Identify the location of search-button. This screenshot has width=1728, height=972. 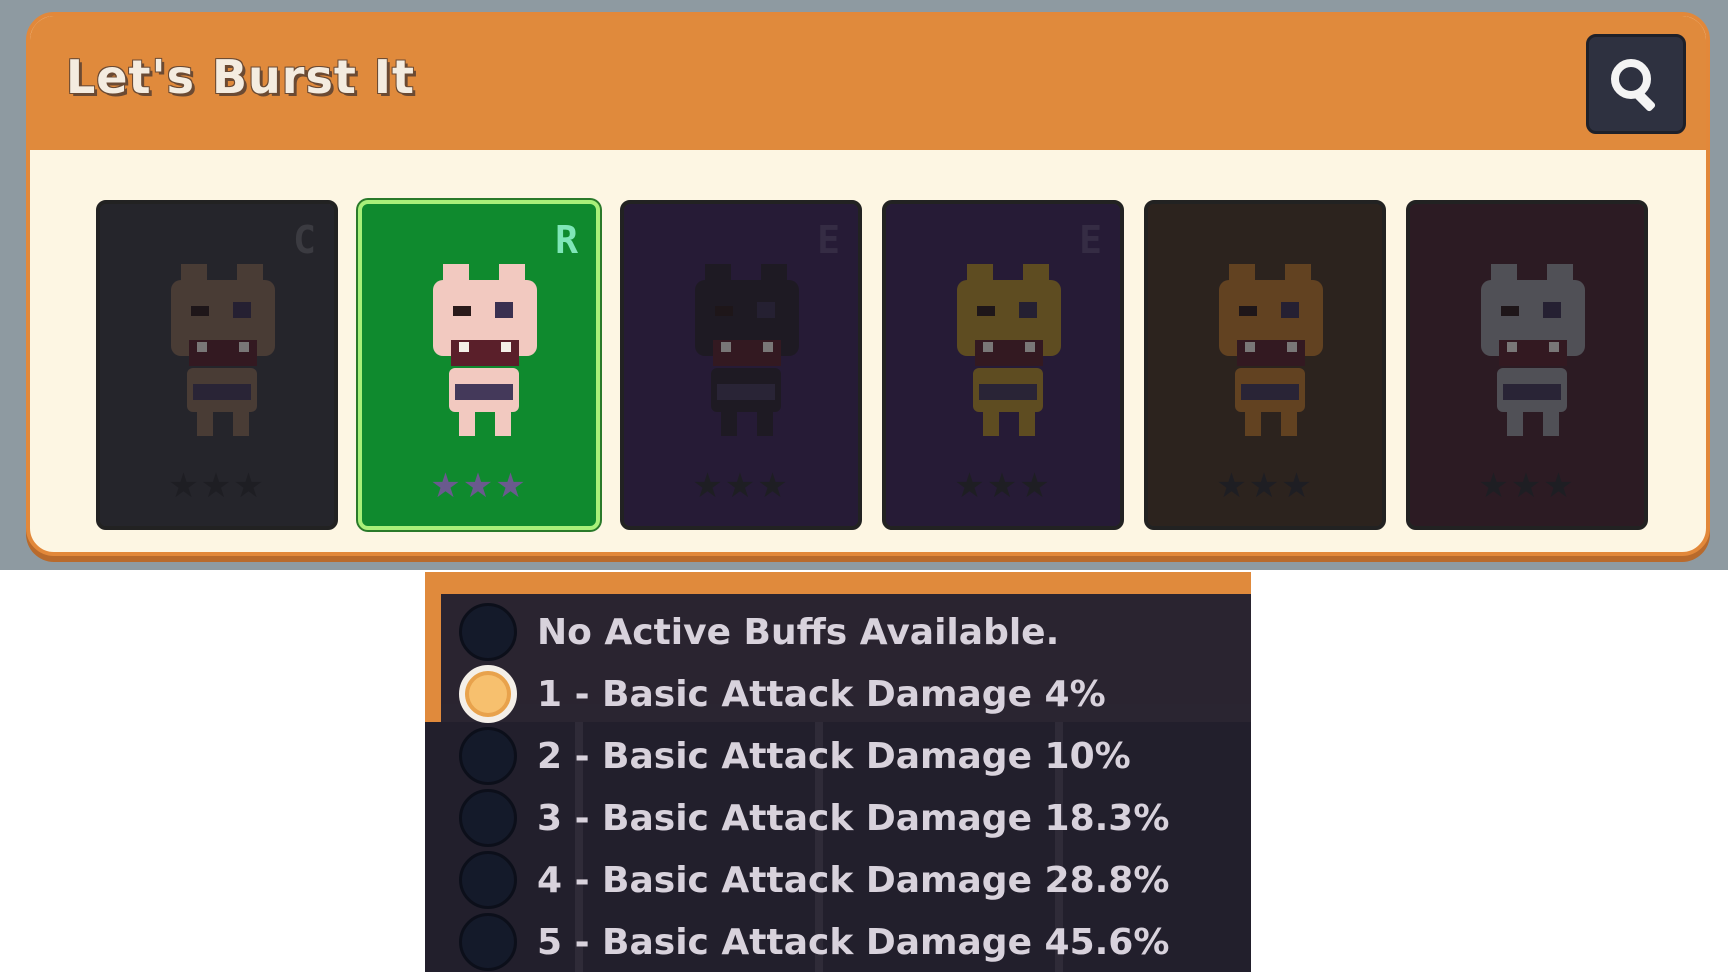
(1636, 84).